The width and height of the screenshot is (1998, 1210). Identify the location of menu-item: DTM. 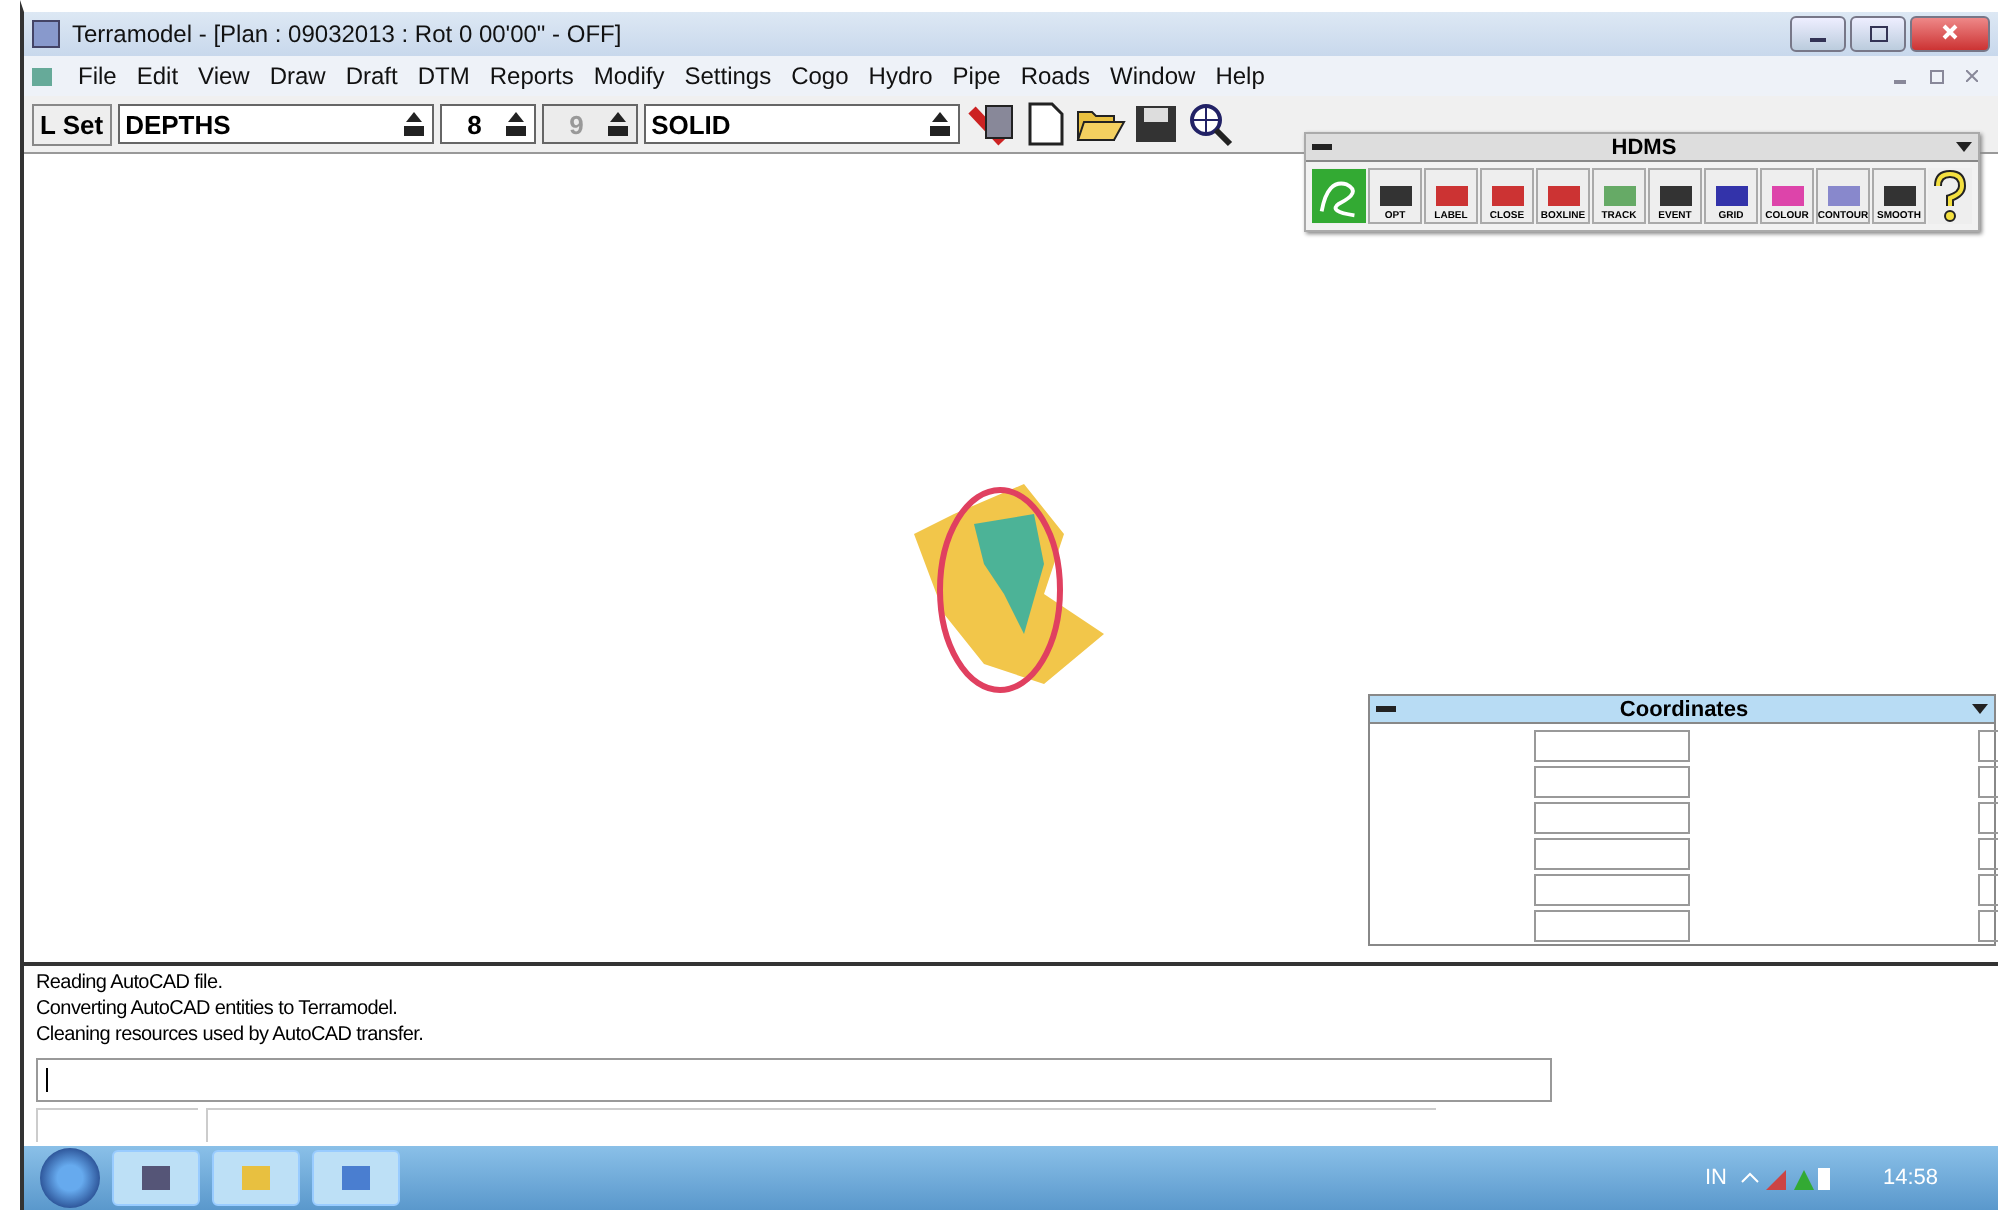
(443, 76).